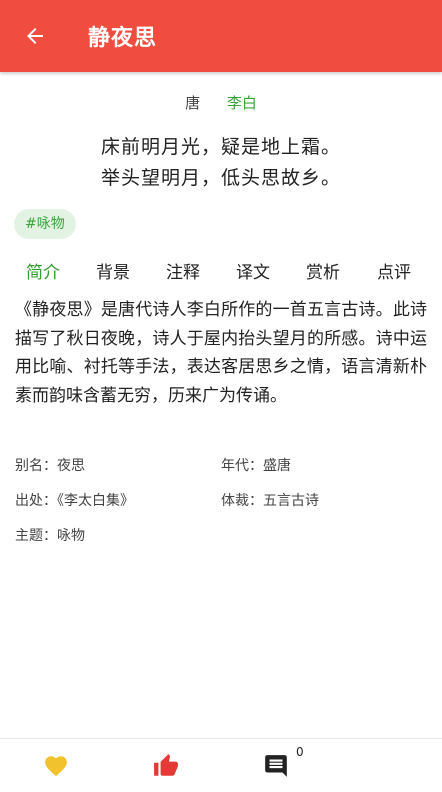 The image size is (442, 792). Describe the element at coordinates (183, 270) in the screenshot. I see `tab-notes: 注释` at that location.